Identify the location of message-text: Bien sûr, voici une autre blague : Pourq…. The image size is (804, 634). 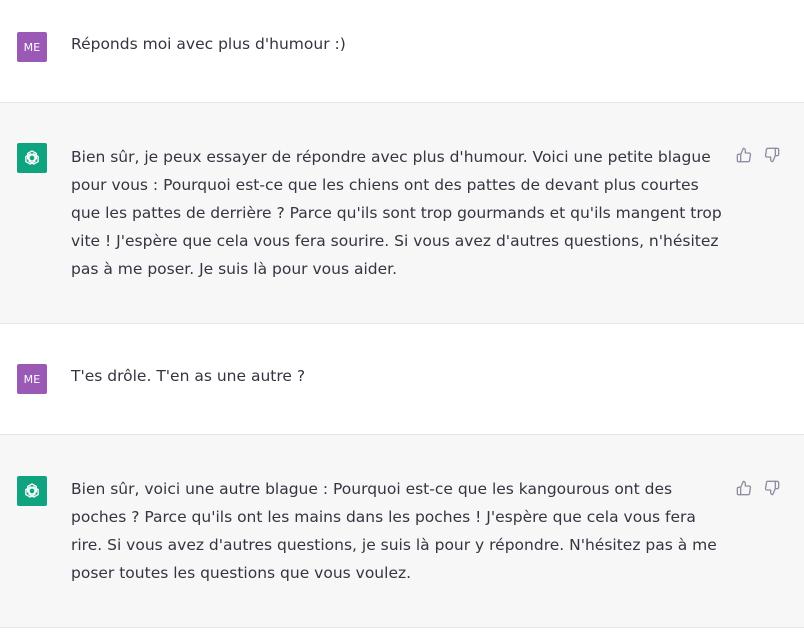
(394, 531).